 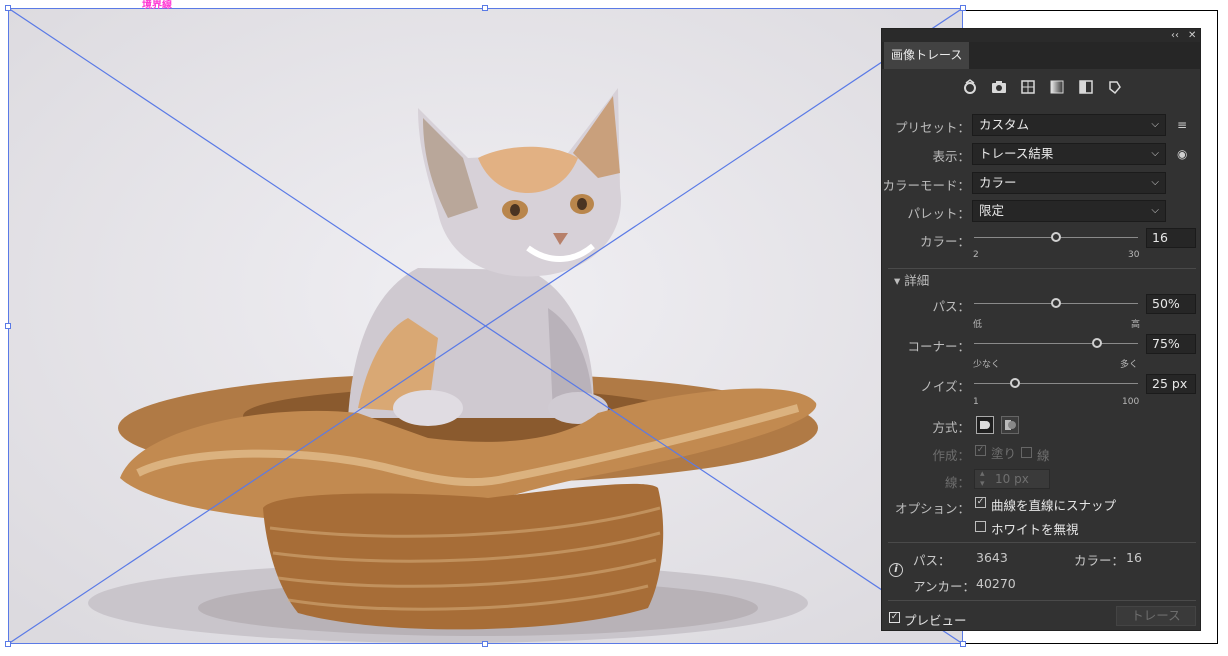 I want to click on noise-min-label: 1, so click(x=976, y=402).